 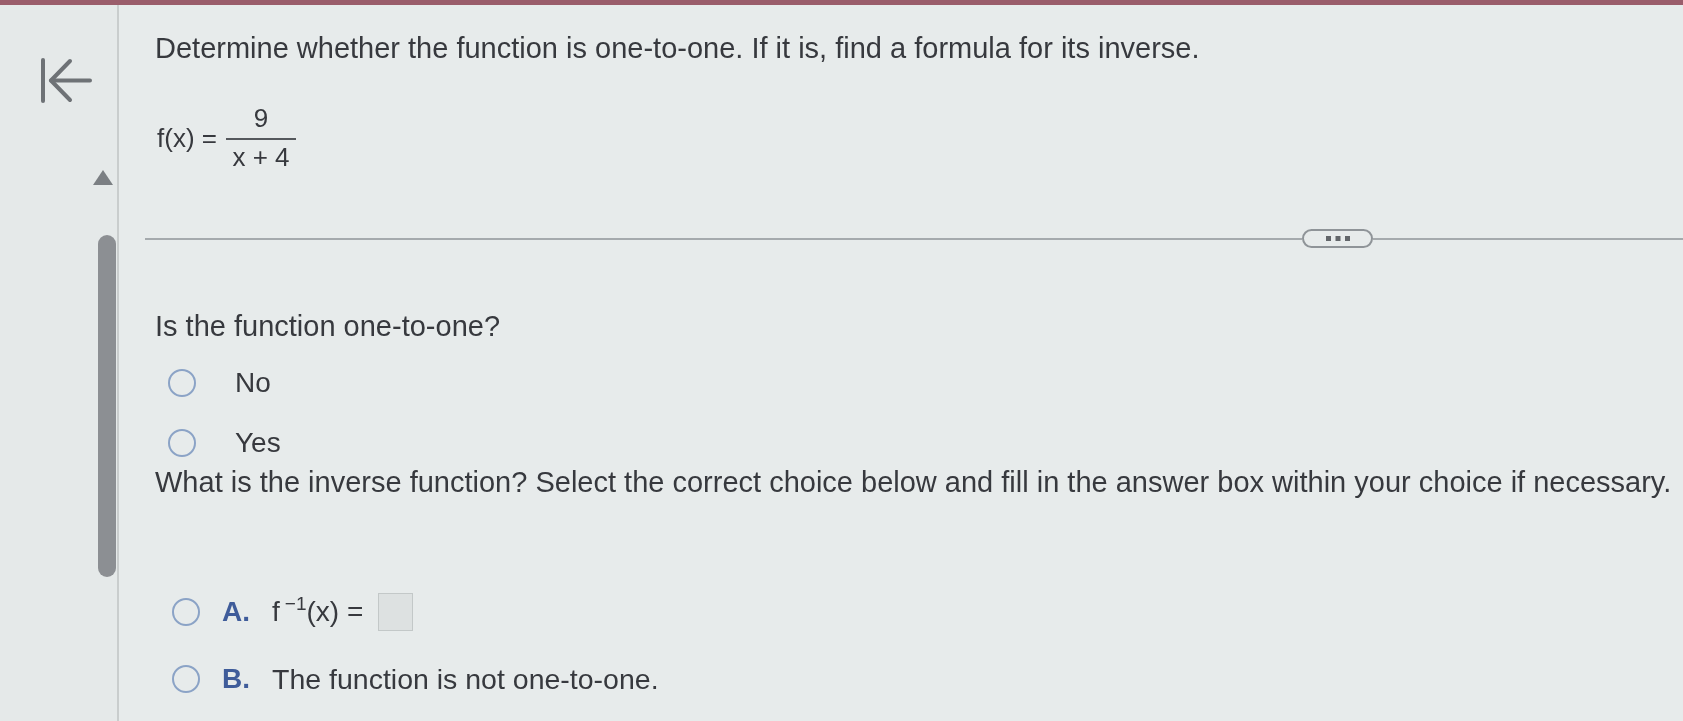 I want to click on more-button, so click(x=1337, y=238).